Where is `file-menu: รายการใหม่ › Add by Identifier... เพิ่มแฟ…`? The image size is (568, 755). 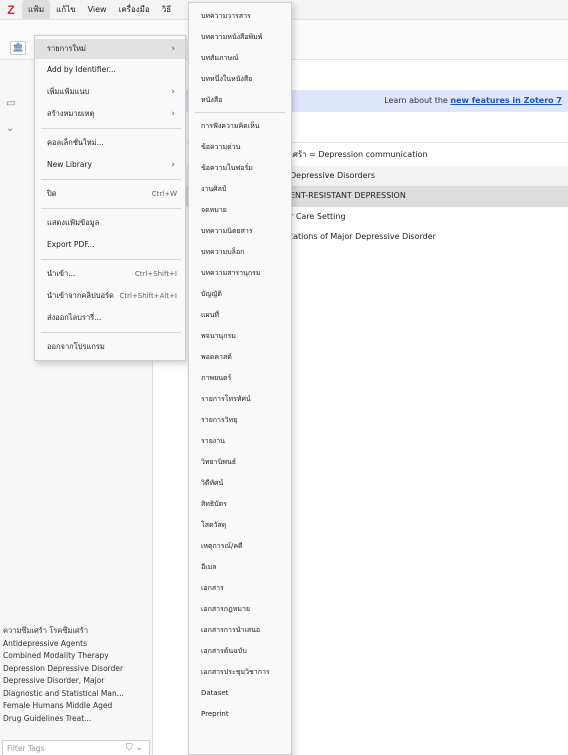 file-menu: รายการใหม่ › Add by Identifier... เพิ่มแฟ… is located at coordinates (110, 198).